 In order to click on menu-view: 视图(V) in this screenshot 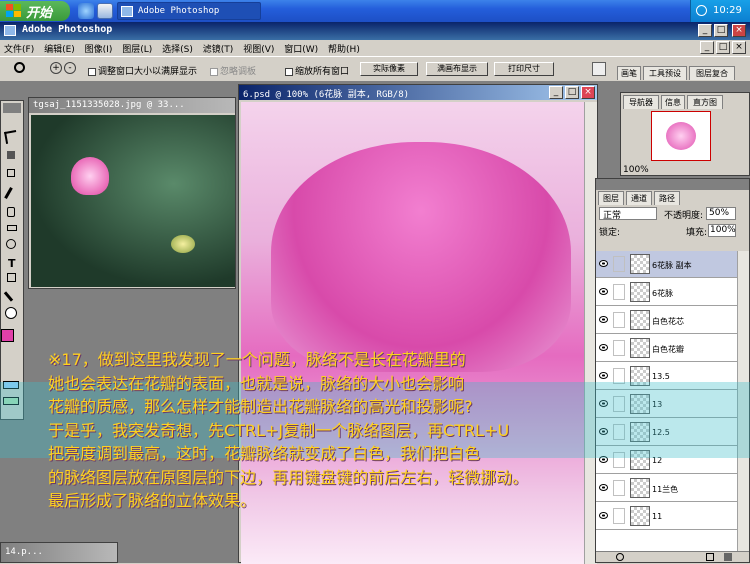, I will do `click(258, 50)`.